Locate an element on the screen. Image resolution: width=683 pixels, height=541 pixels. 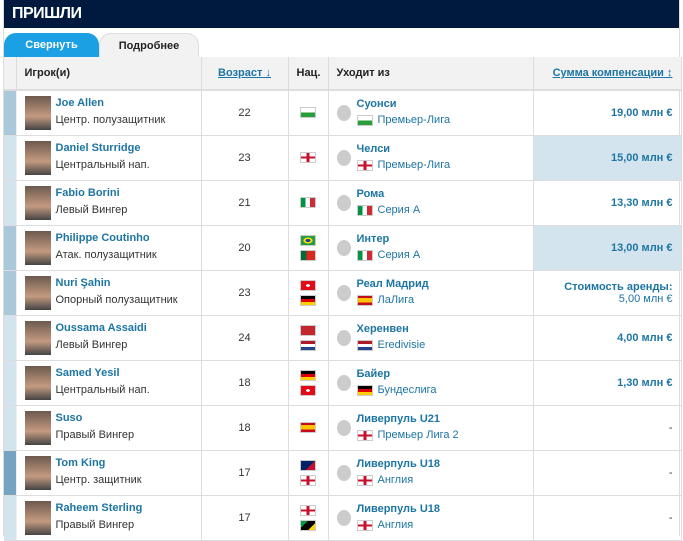
header-fee-sort: Сумма компенсации ↕ is located at coordinates (613, 73).